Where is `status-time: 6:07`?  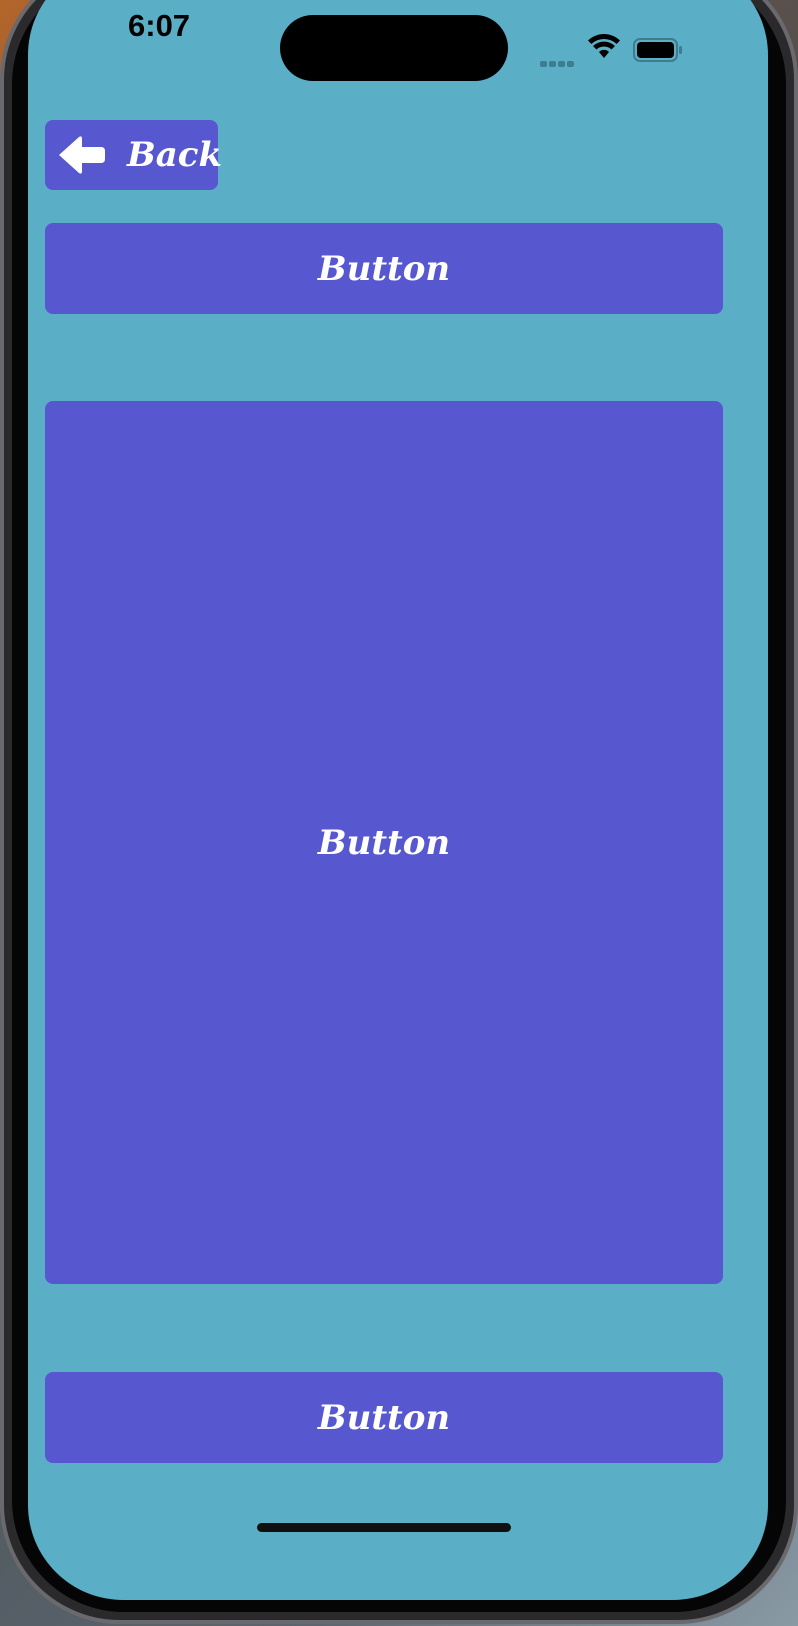
status-time: 6:07 is located at coordinates (159, 25).